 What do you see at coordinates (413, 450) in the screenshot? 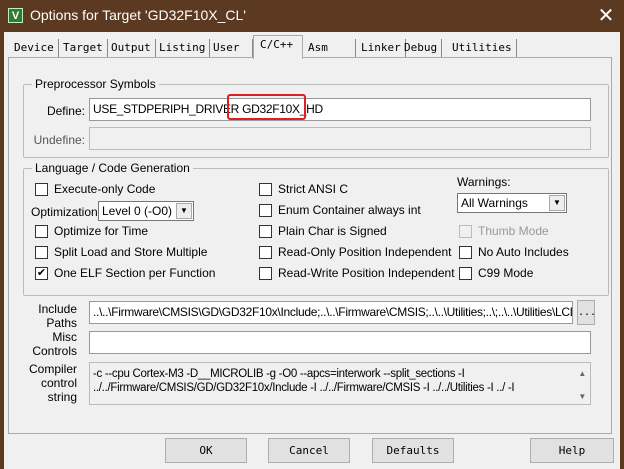
I see `defaults-button: Defaults` at bounding box center [413, 450].